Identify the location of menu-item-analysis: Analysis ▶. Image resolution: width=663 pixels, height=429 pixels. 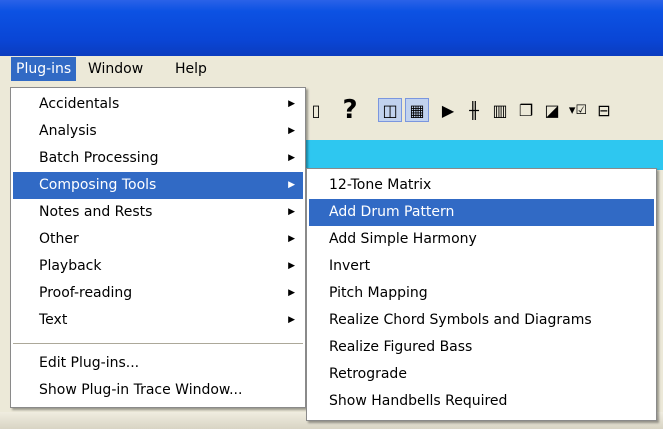
(158, 131).